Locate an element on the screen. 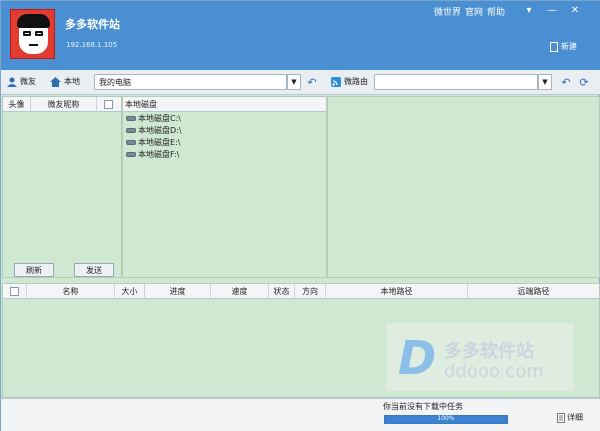 This screenshot has width=600, height=431. watermark-title: 多多软件站 is located at coordinates (489, 351).